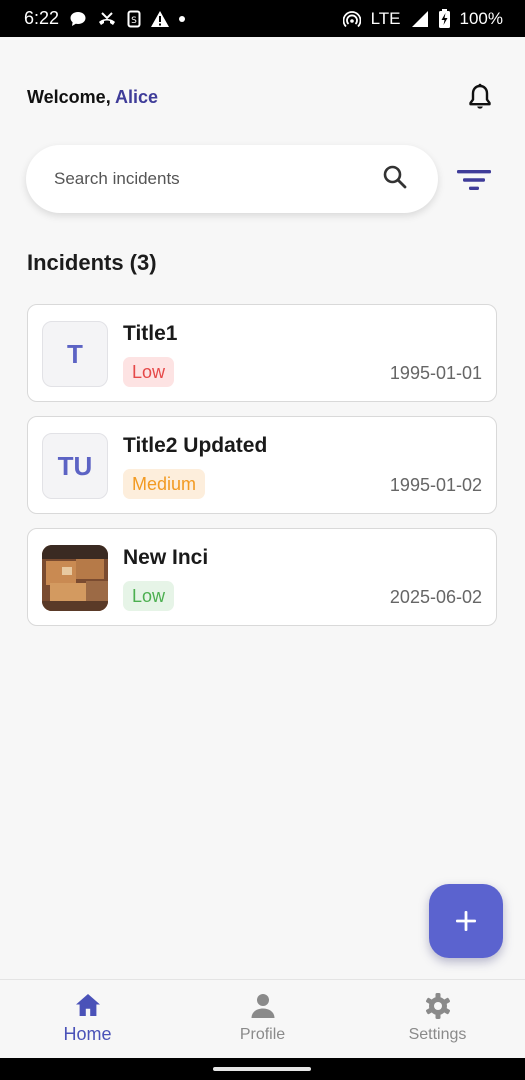 This screenshot has width=525, height=1080. Describe the element at coordinates (71, 96) in the screenshot. I see `welcome-prefix: Welcome,` at that location.